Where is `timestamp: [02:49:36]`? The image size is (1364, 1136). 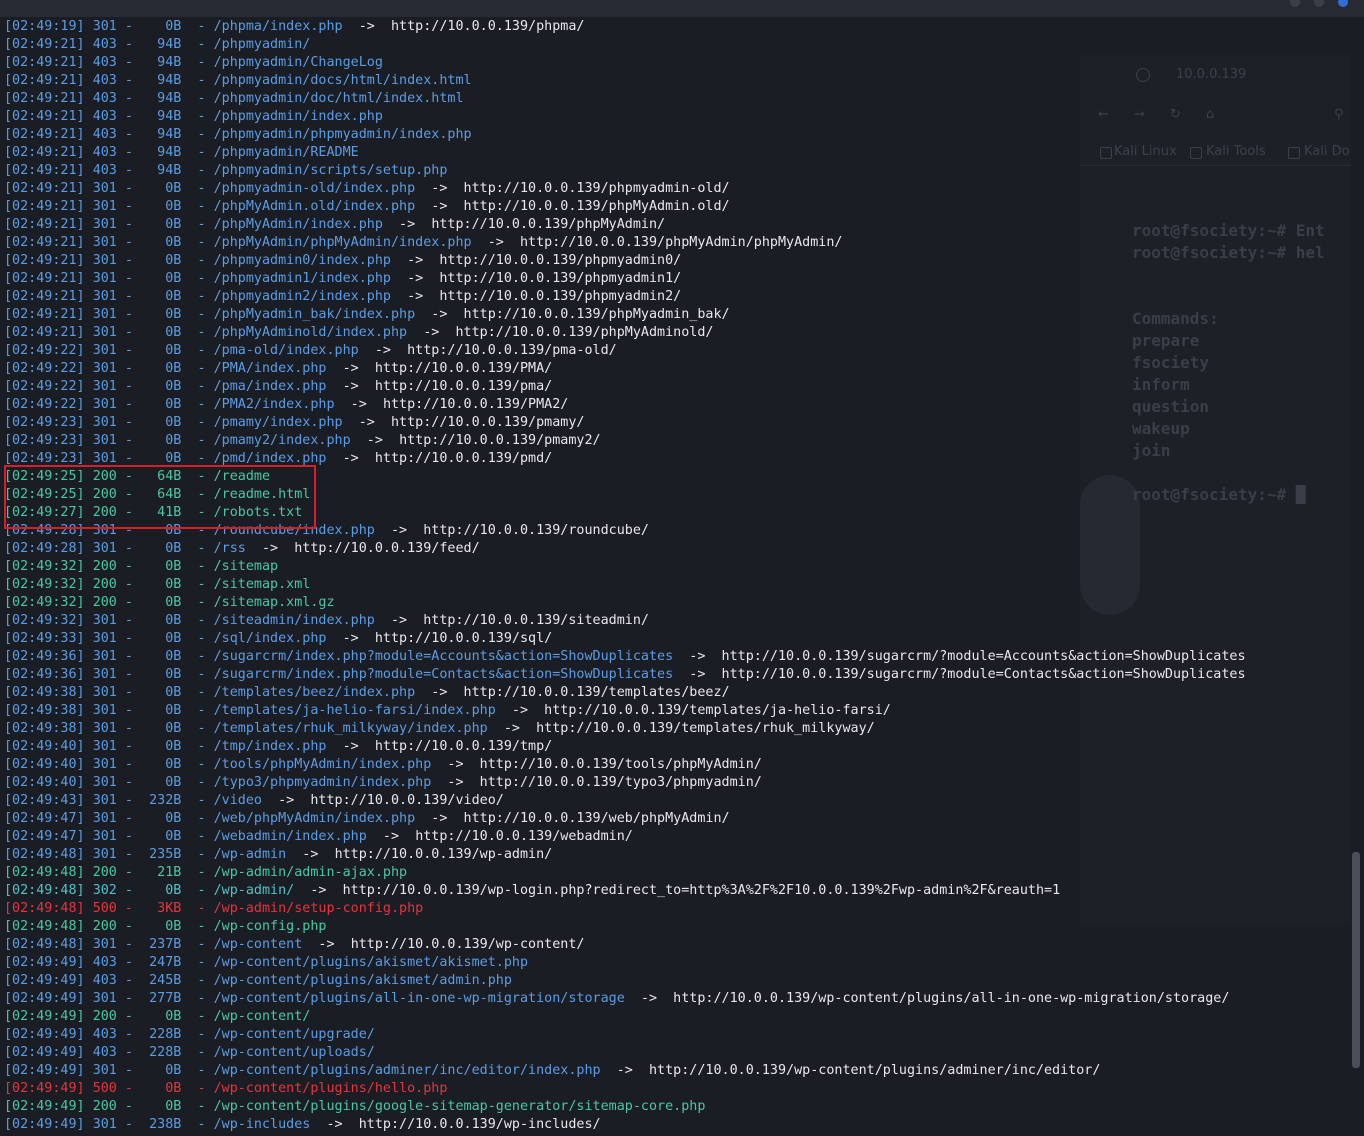 timestamp: [02:49:36] is located at coordinates (44, 656).